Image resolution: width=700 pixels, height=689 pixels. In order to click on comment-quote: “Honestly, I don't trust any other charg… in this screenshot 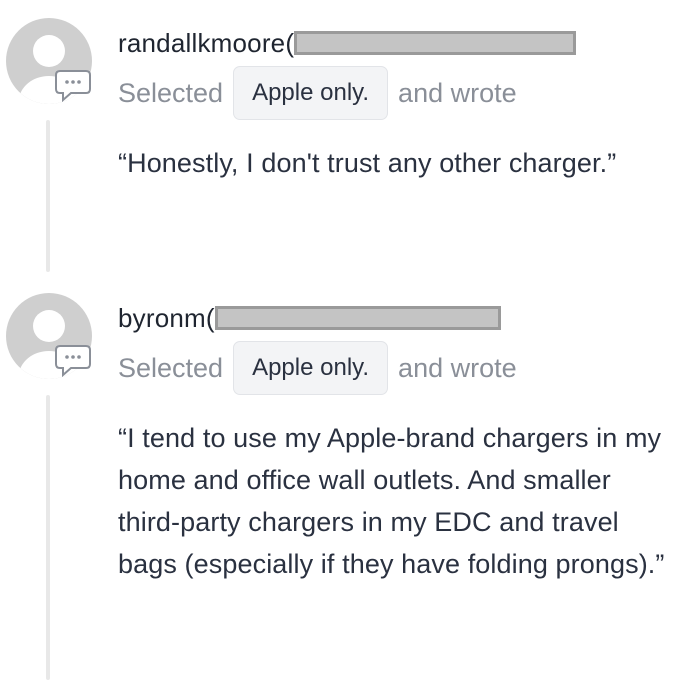, I will do `click(367, 163)`.